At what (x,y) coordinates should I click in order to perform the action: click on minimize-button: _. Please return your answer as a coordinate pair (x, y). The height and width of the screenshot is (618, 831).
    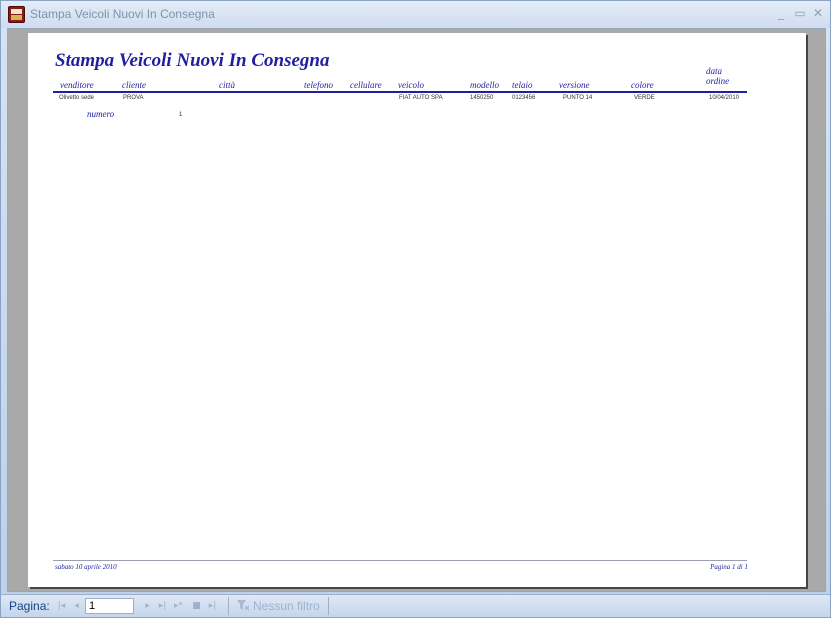
    Looking at the image, I should click on (781, 13).